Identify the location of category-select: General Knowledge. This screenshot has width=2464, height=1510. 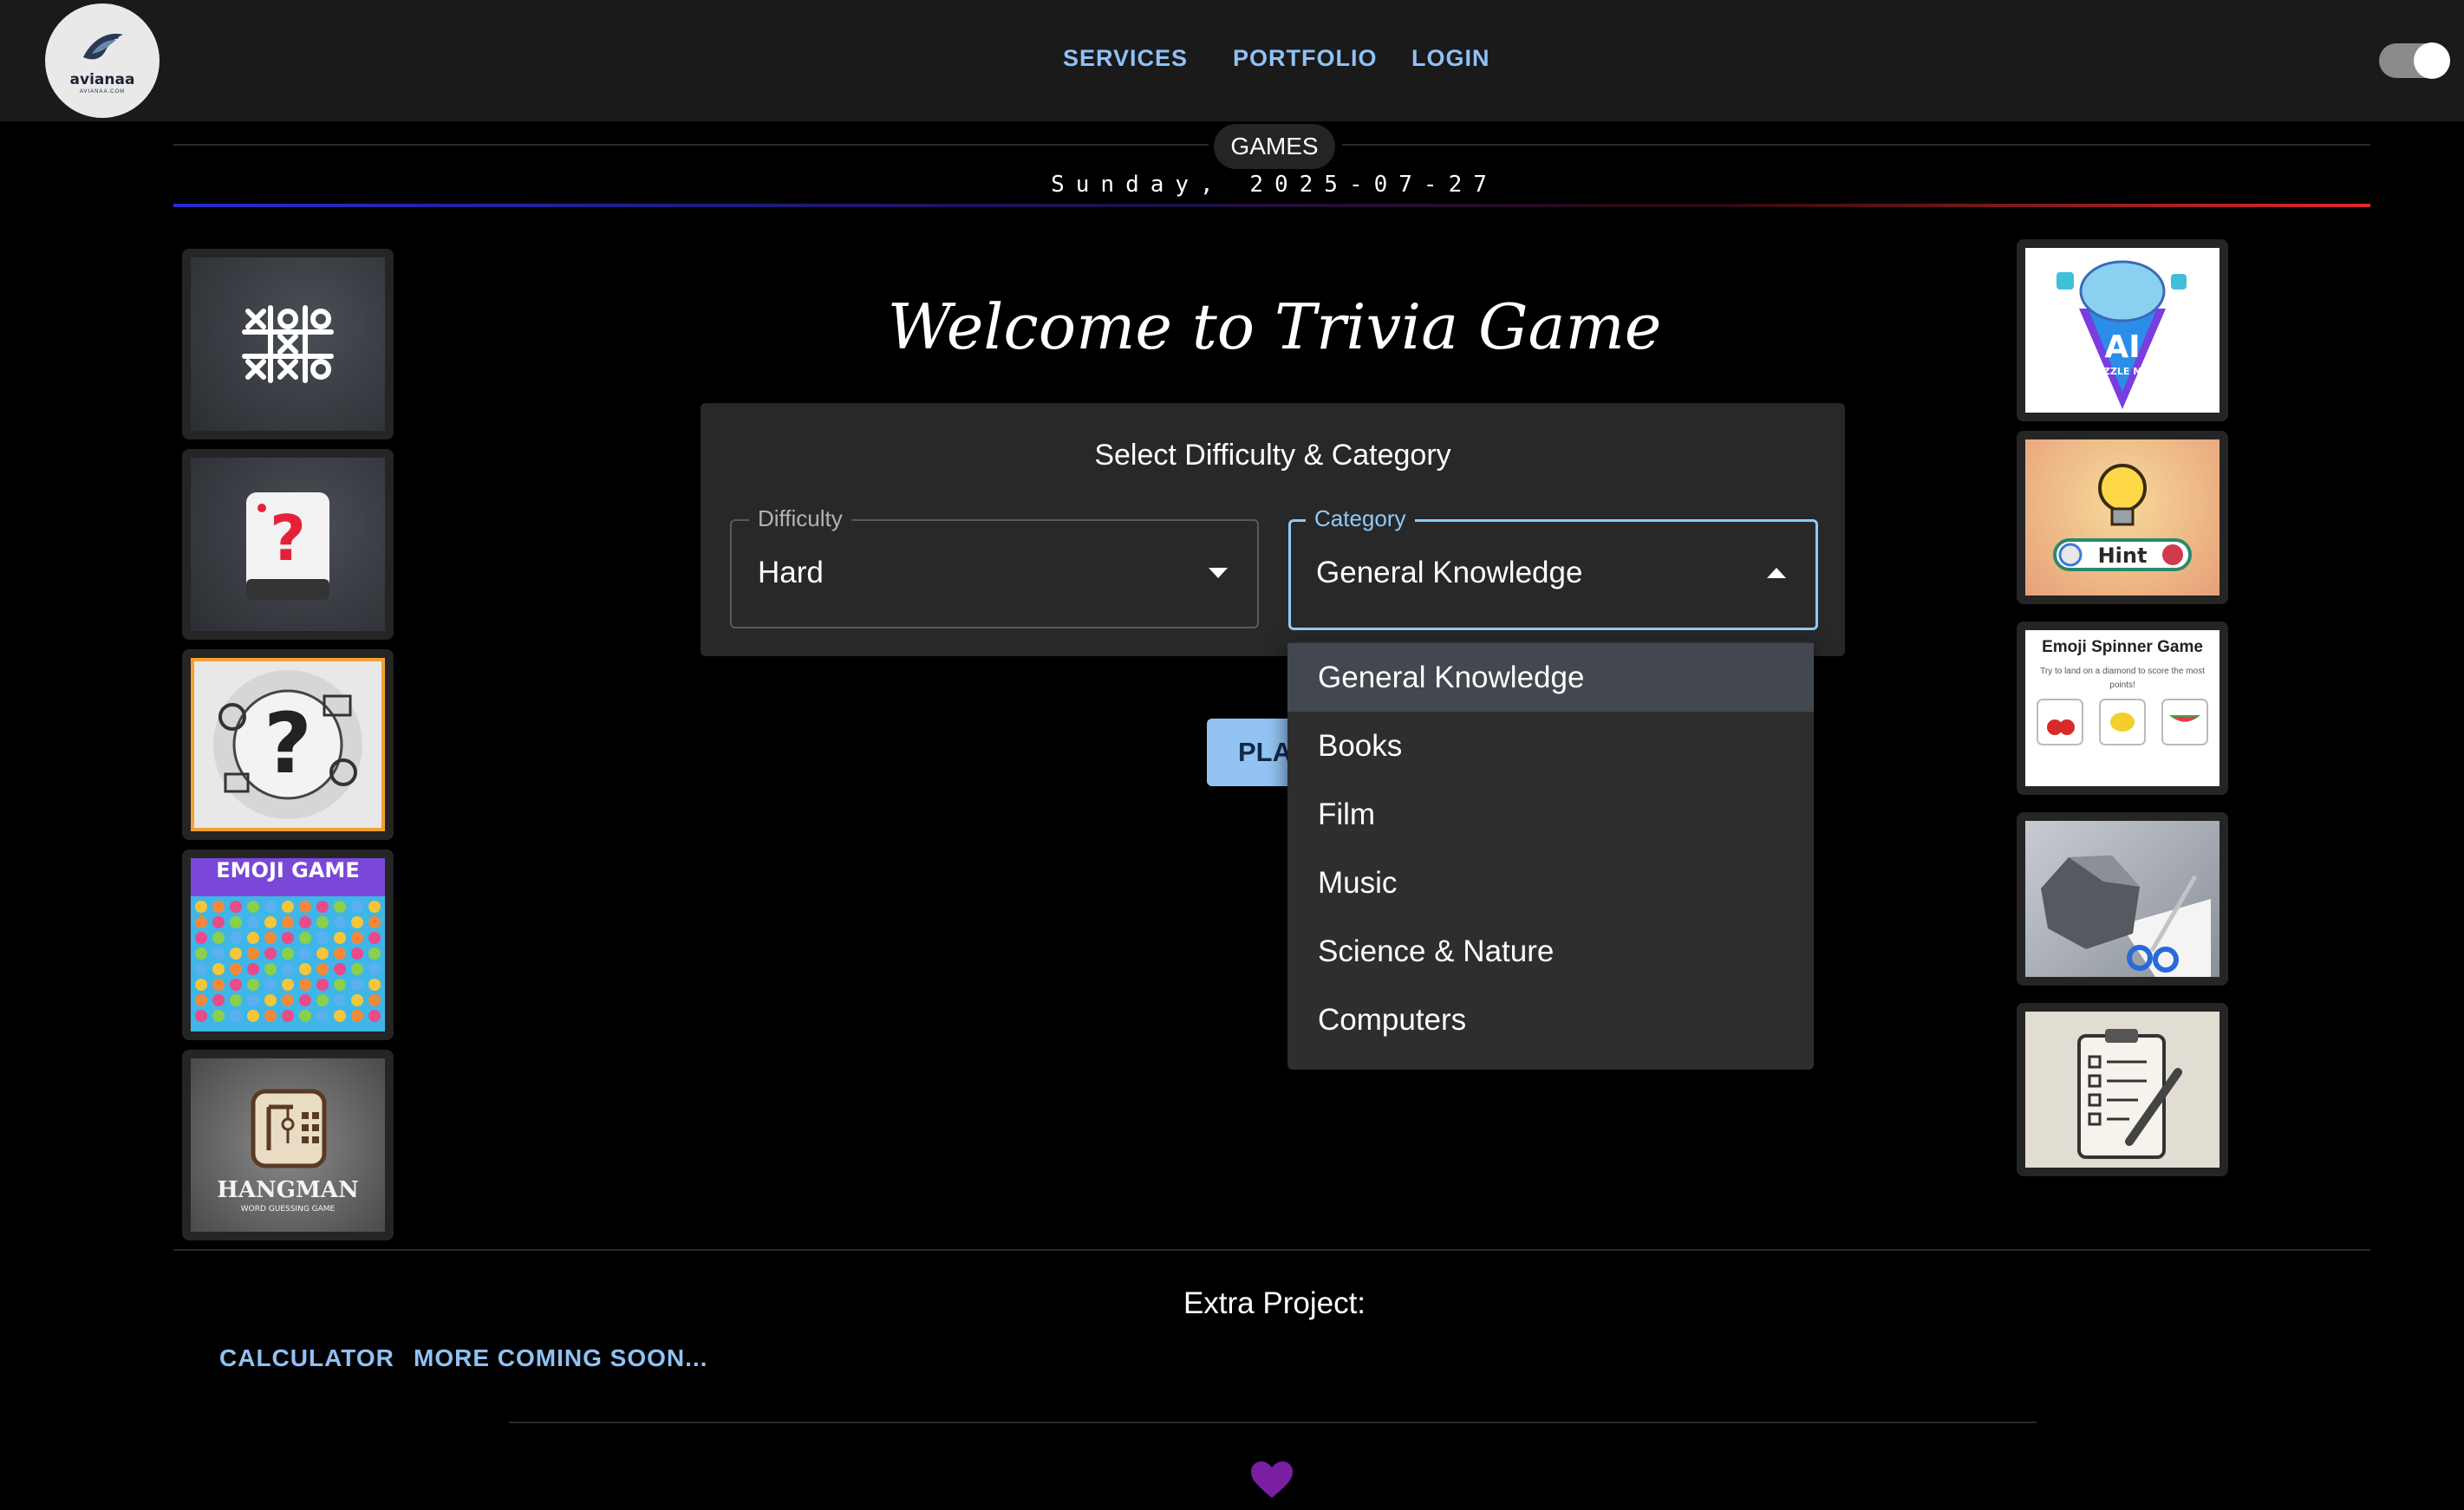
(1553, 574).